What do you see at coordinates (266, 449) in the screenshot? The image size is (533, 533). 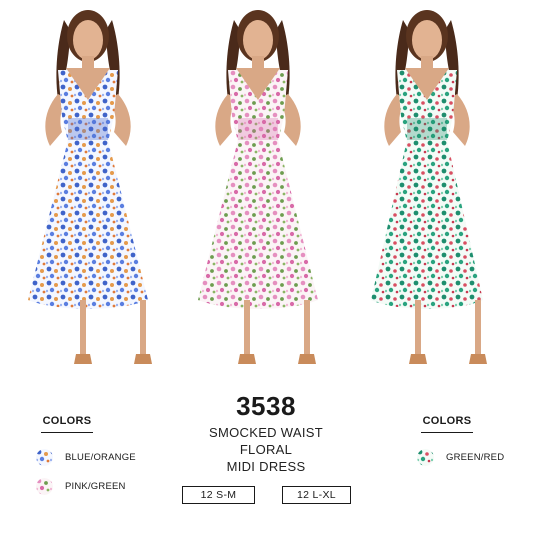 I see `product-title-line-2: FLORAL` at bounding box center [266, 449].